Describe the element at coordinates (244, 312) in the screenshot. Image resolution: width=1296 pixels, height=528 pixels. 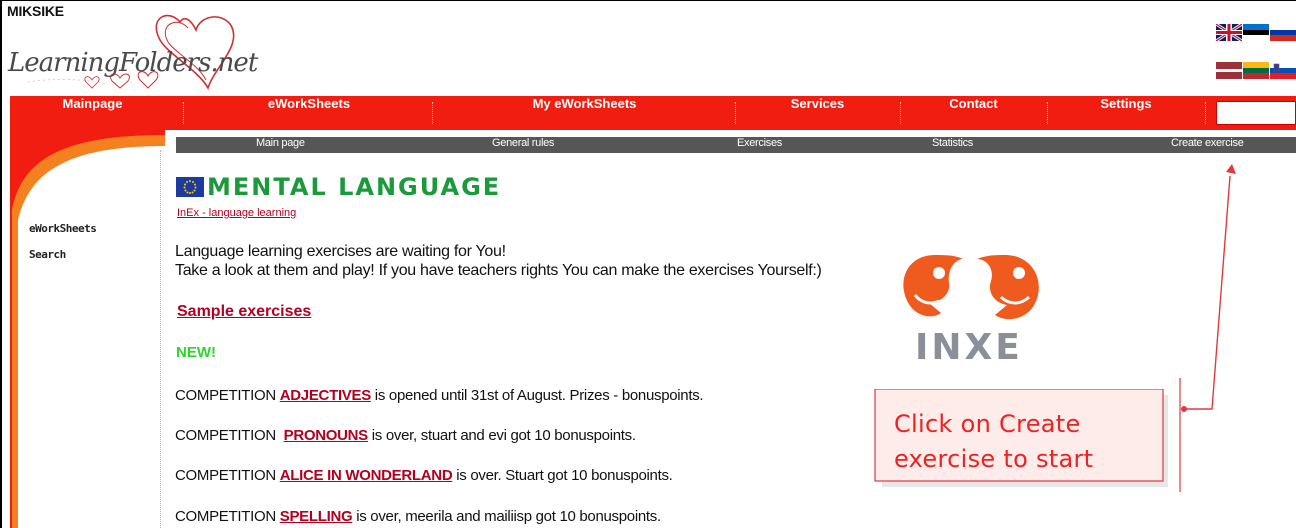
I see `sample-exercises-link: Sample exercises` at that location.